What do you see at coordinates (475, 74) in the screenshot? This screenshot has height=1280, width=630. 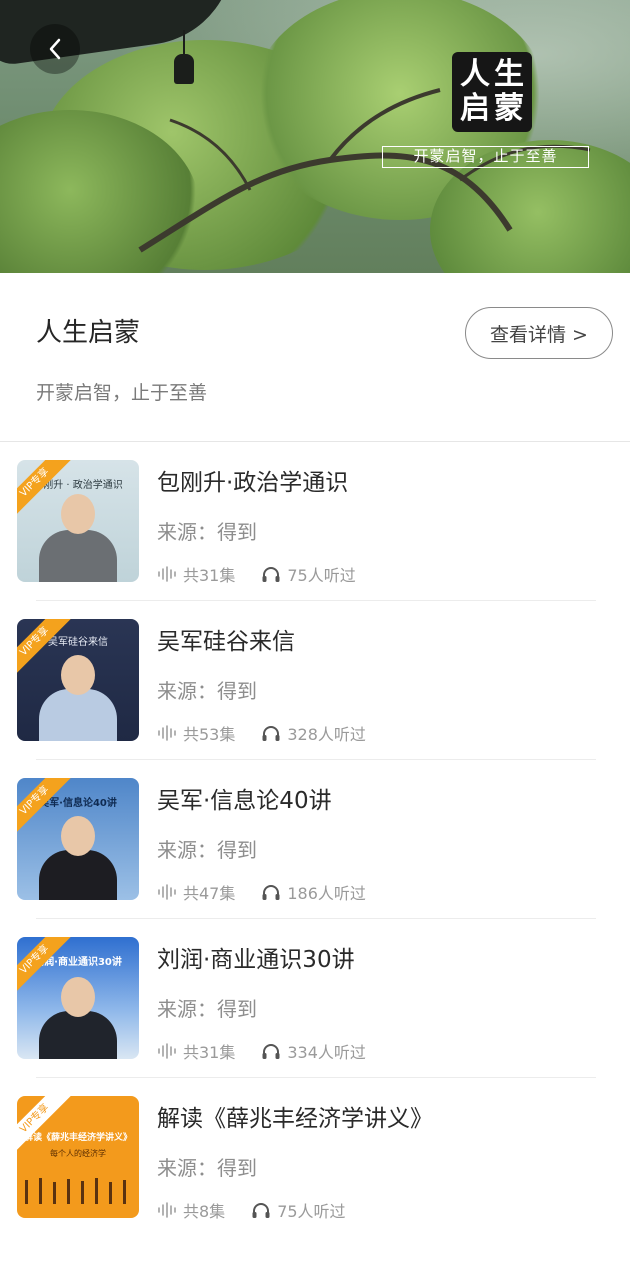 I see `logo-char: 人` at bounding box center [475, 74].